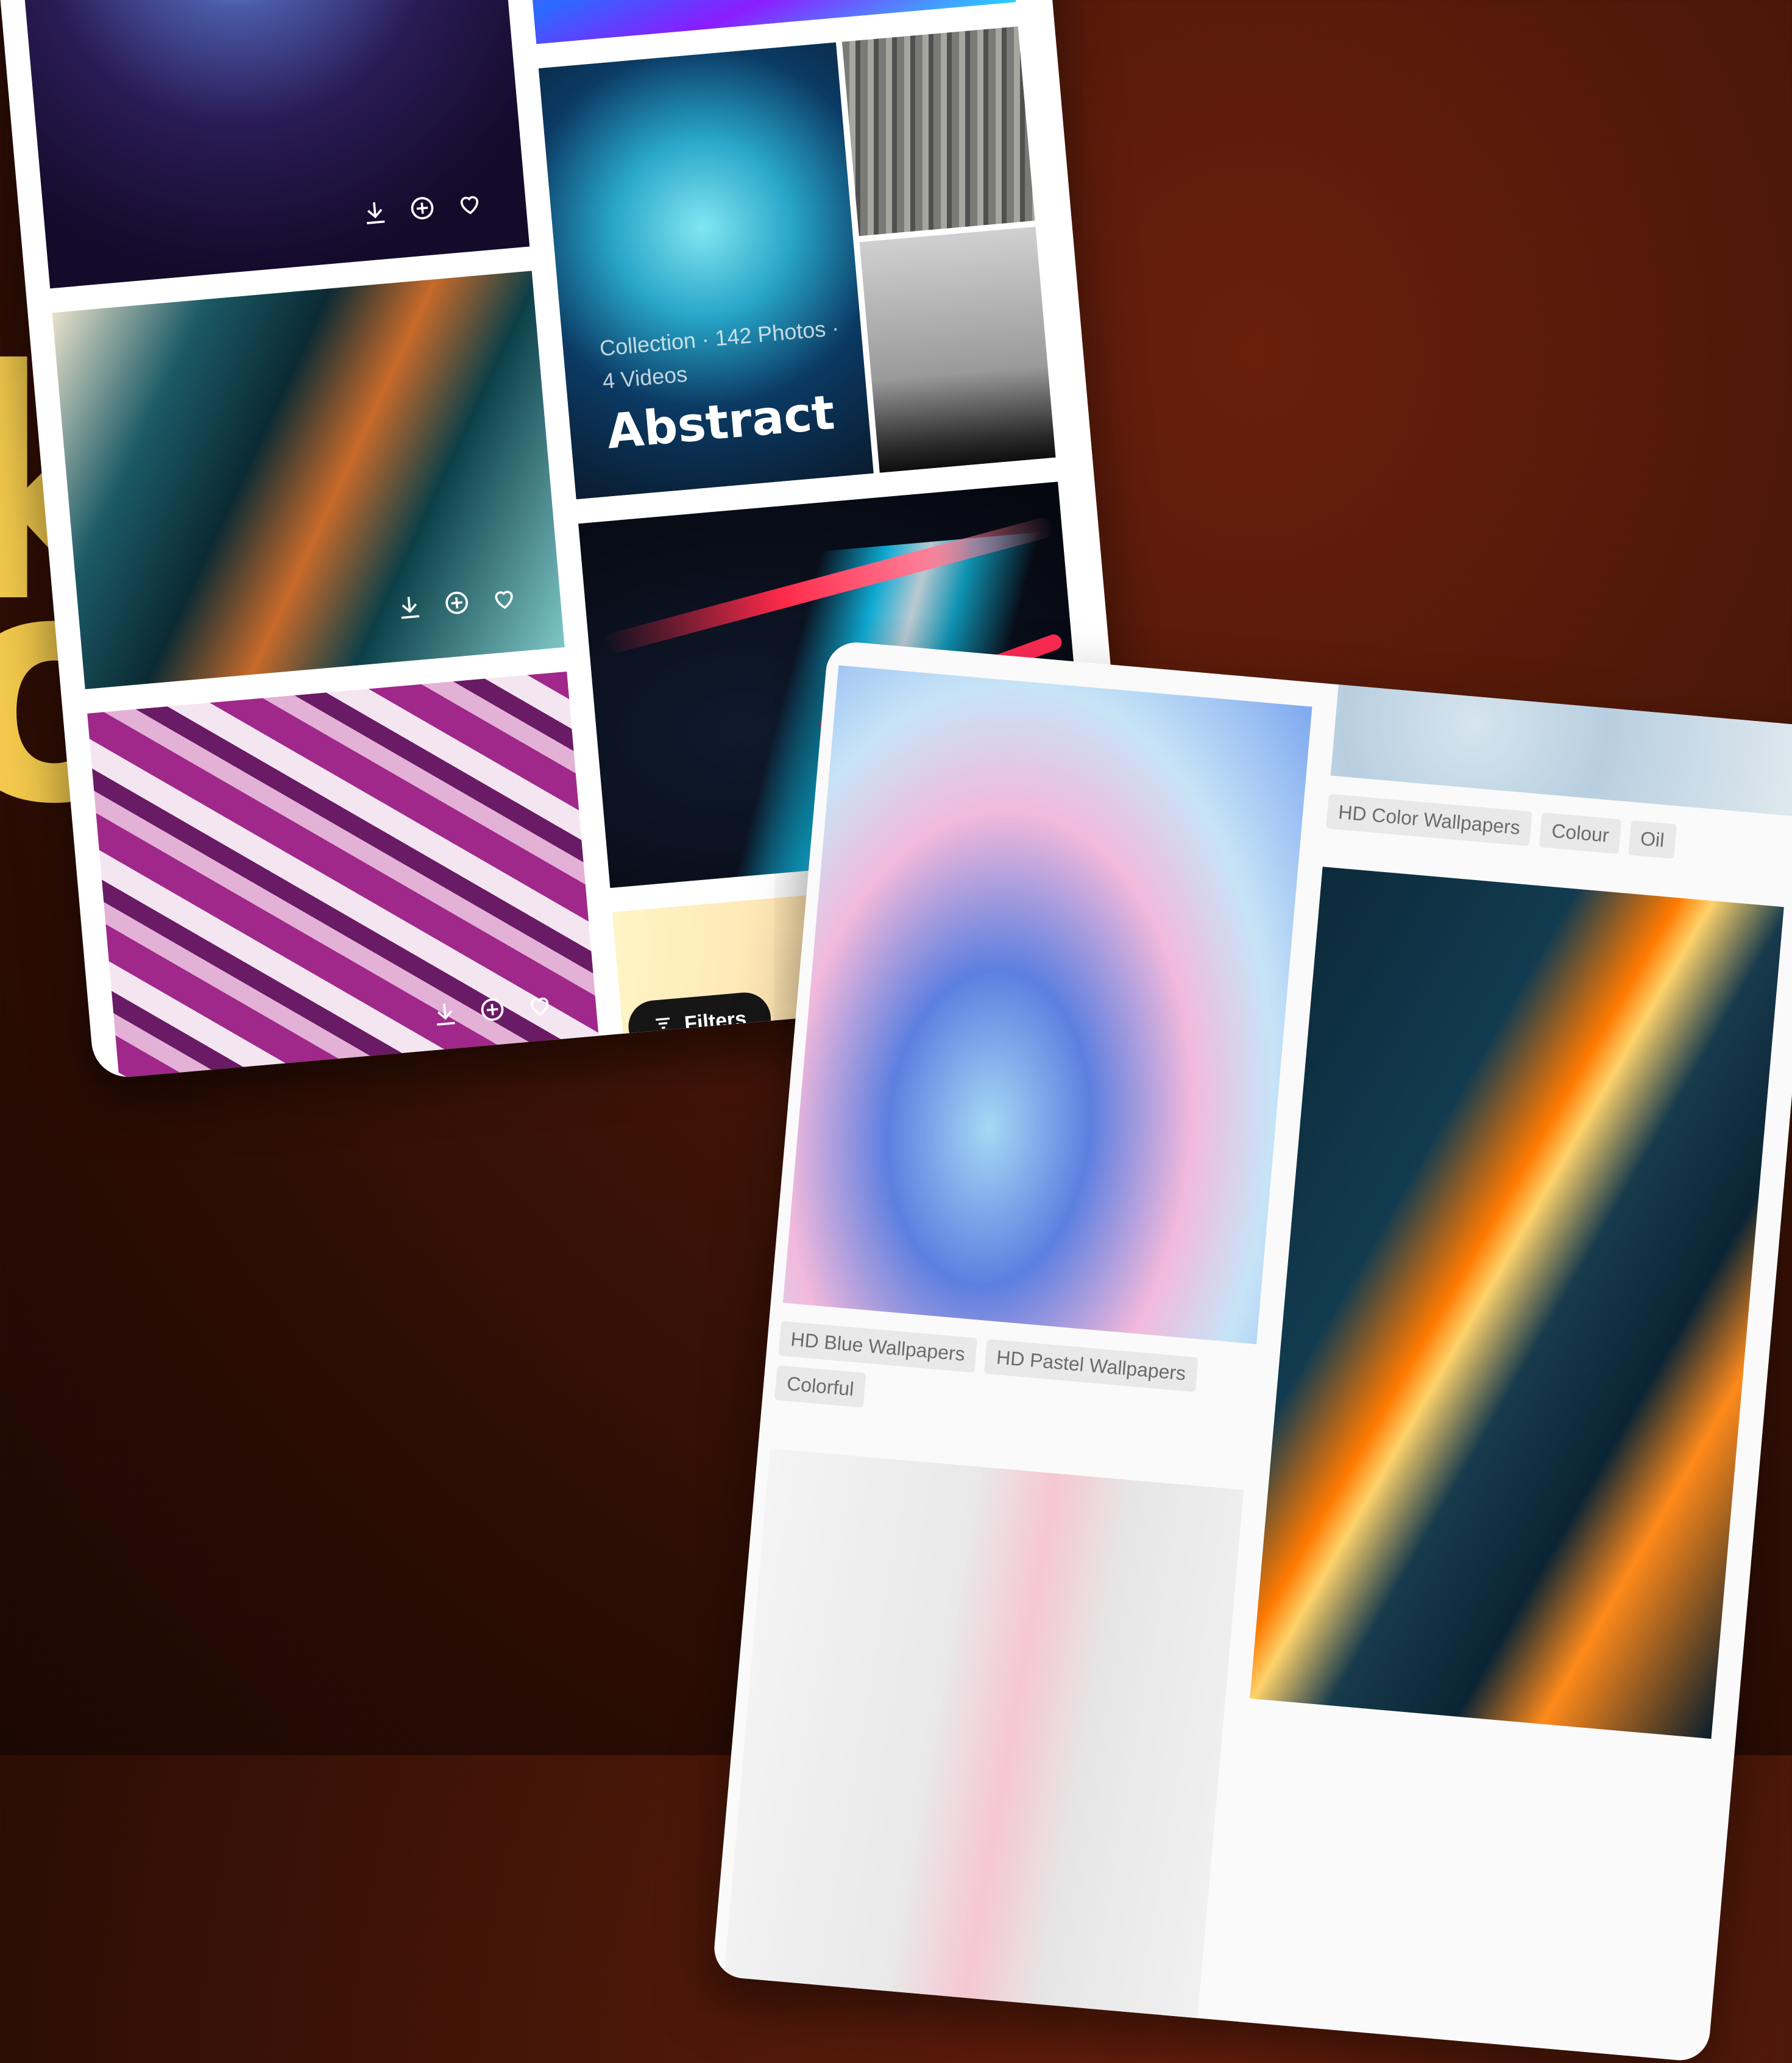 The height and width of the screenshot is (2063, 1792). What do you see at coordinates (820, 1386) in the screenshot?
I see `tag-chip: Colorful` at bounding box center [820, 1386].